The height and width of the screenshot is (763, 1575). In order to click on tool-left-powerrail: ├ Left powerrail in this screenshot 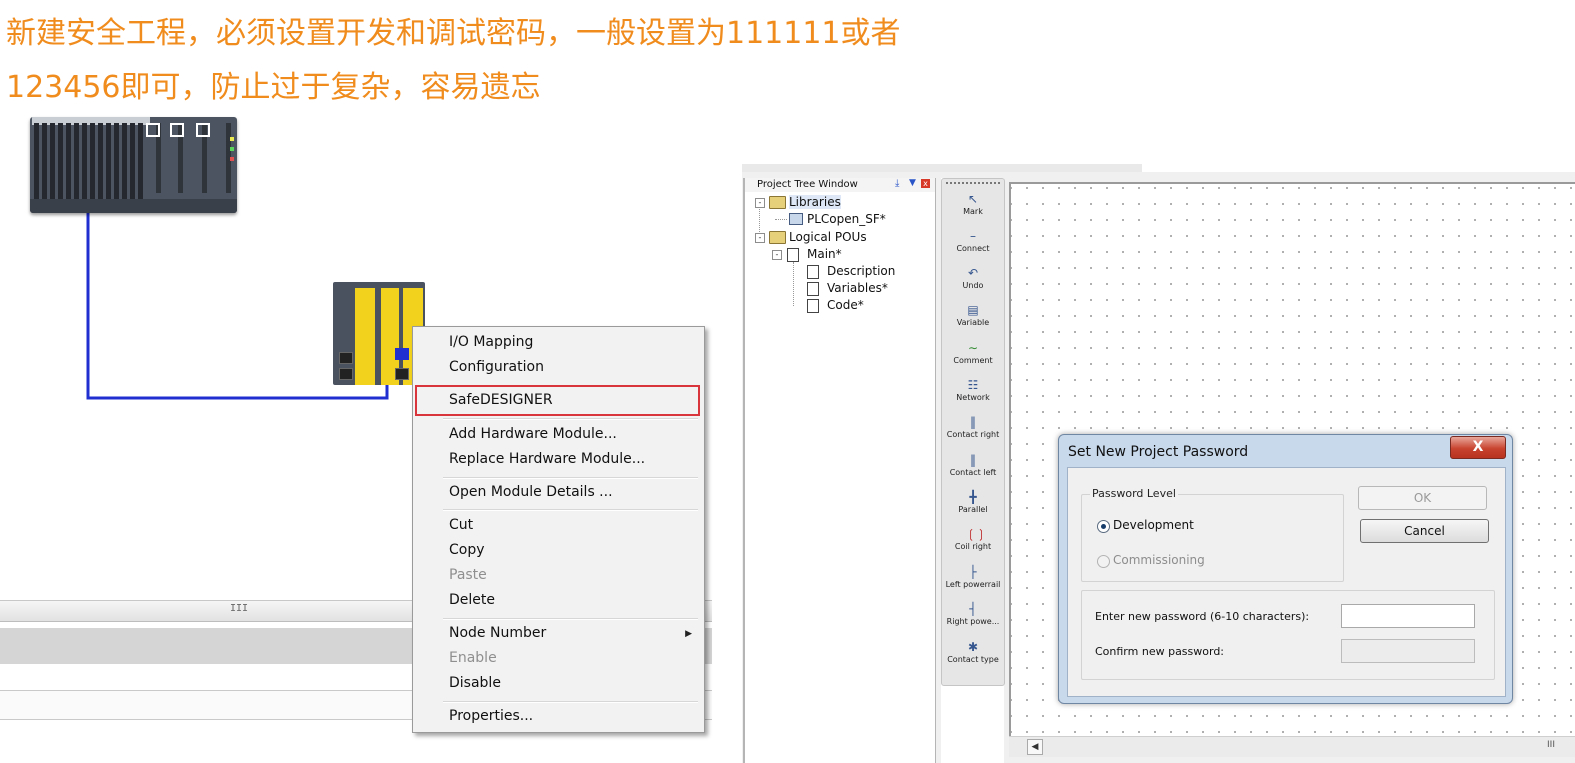, I will do `click(973, 577)`.